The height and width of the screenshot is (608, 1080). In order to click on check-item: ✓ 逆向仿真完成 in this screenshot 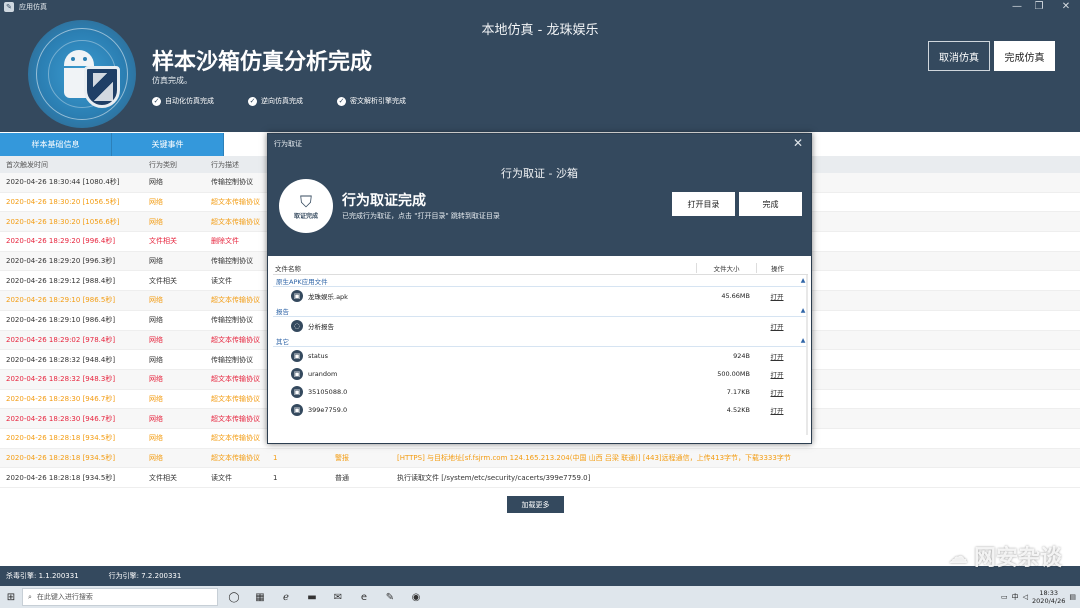, I will do `click(275, 101)`.